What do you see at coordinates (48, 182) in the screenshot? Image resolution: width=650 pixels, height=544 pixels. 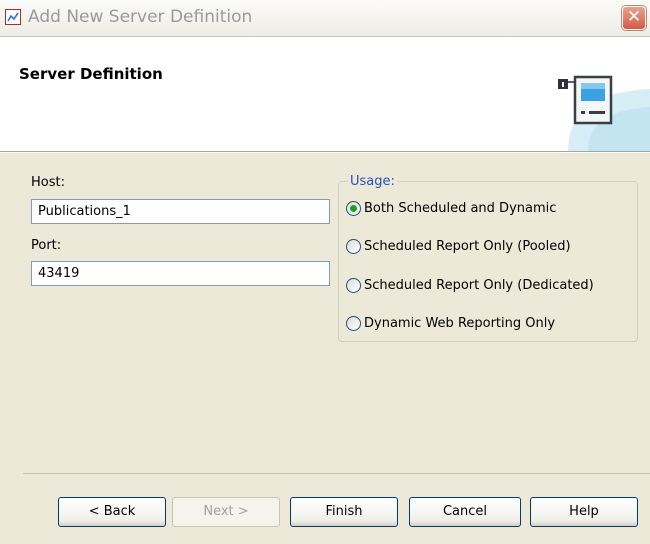 I see `host-label: Host:` at bounding box center [48, 182].